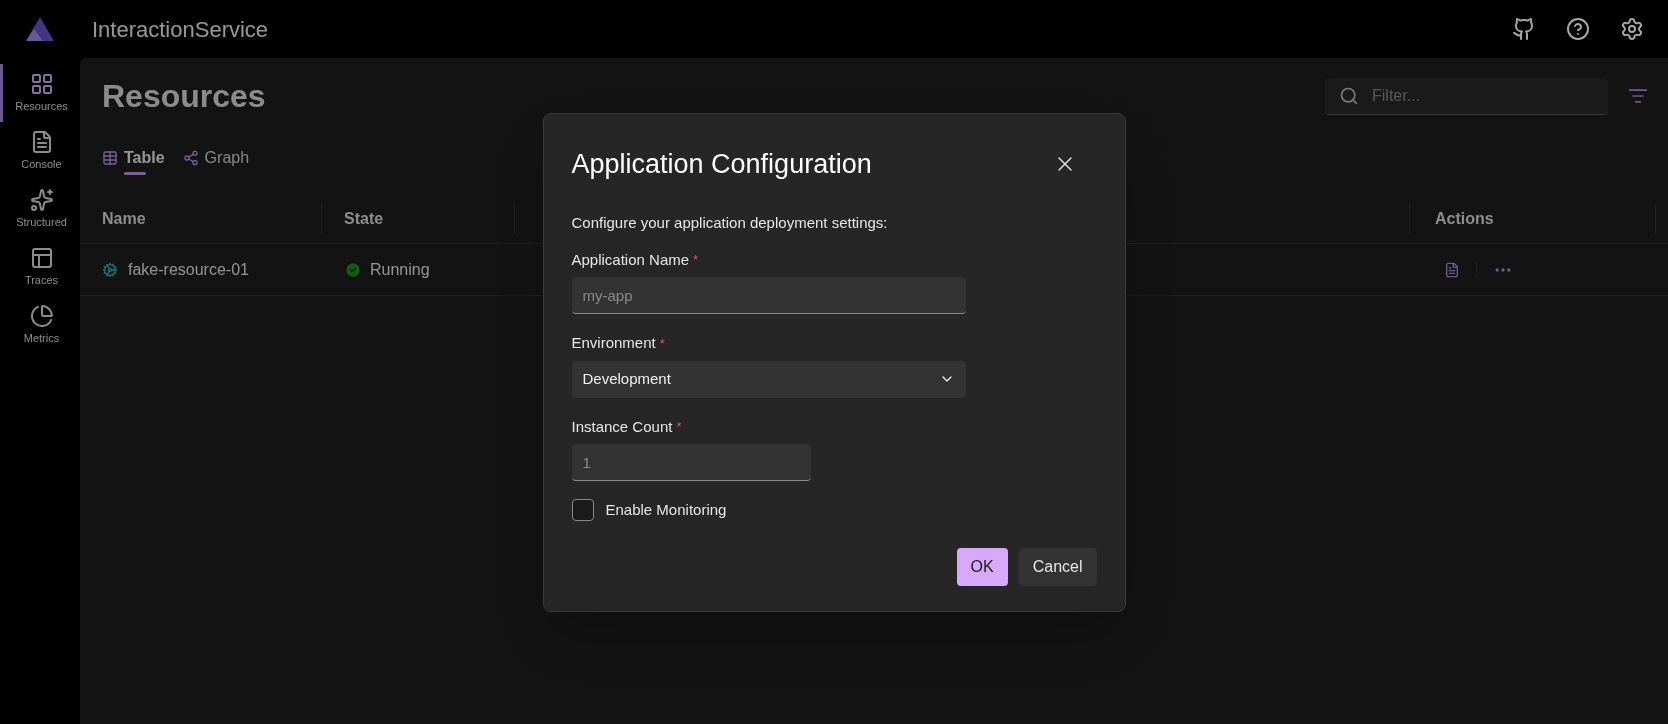 This screenshot has width=1668, height=724. I want to click on view-tab: Table, so click(133, 158).